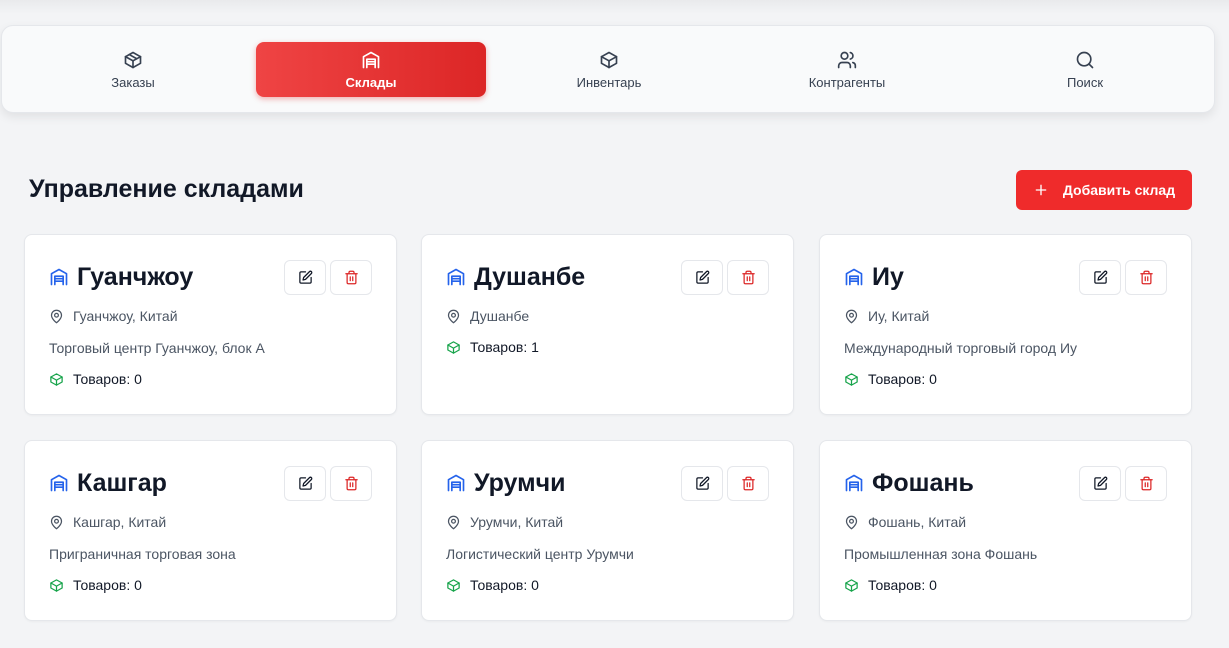 Image resolution: width=1229 pixels, height=648 pixels. I want to click on description-text: Торговый центр Гуанчжоу, блок А, so click(157, 348).